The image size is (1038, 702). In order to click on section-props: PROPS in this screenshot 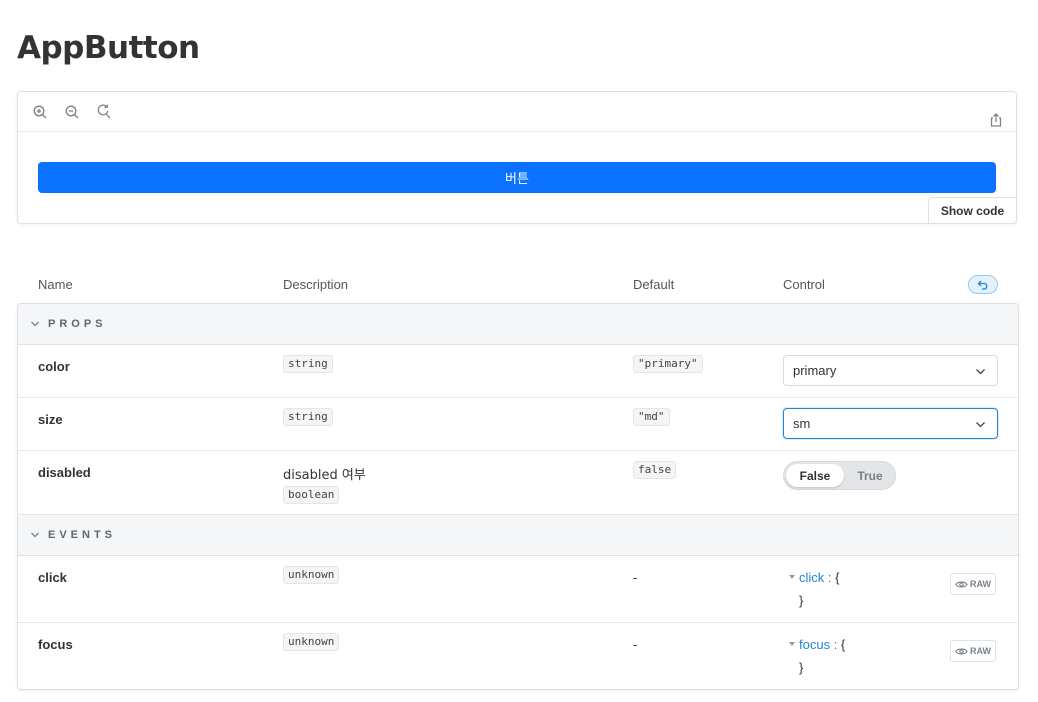, I will do `click(518, 324)`.